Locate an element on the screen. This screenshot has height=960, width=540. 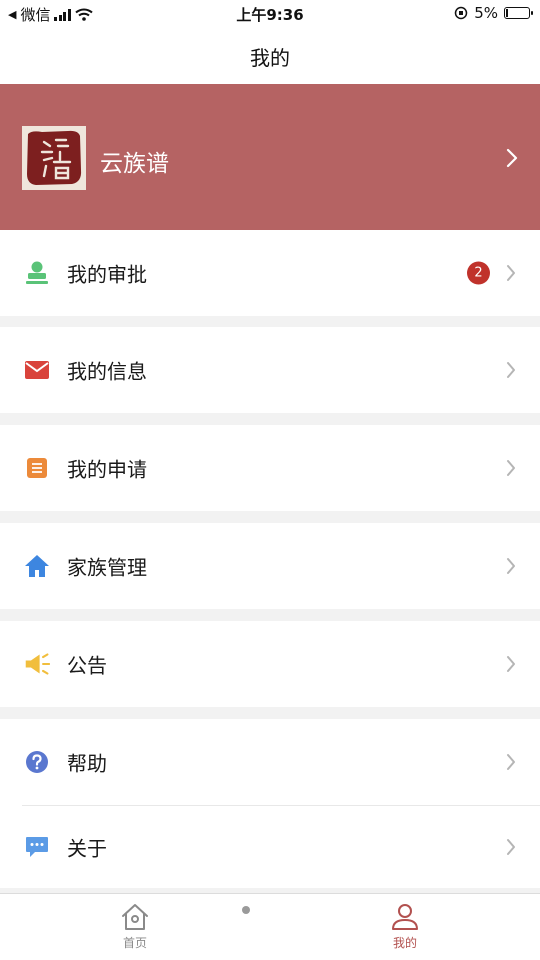
home-tab-icon is located at coordinates (135, 917).